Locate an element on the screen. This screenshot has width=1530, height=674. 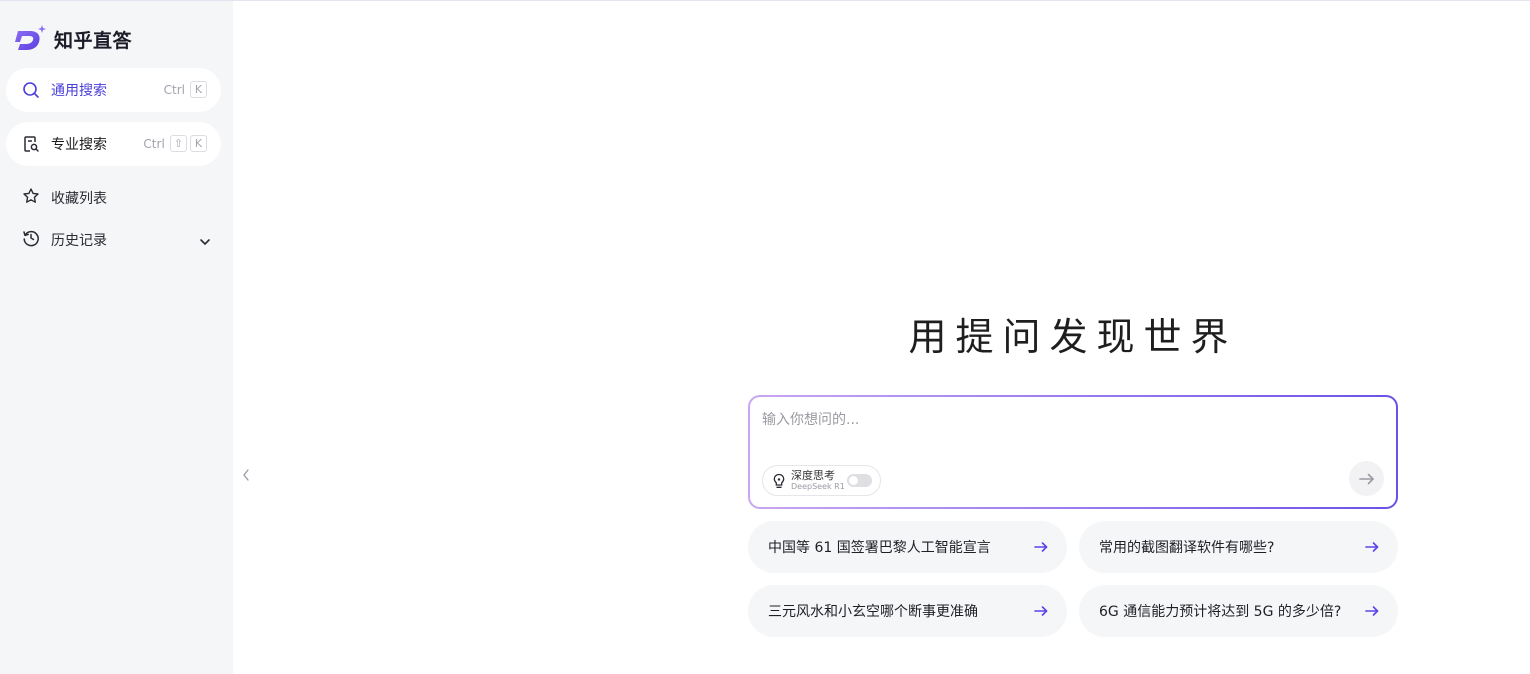
chevron-down-icon is located at coordinates (205, 242).